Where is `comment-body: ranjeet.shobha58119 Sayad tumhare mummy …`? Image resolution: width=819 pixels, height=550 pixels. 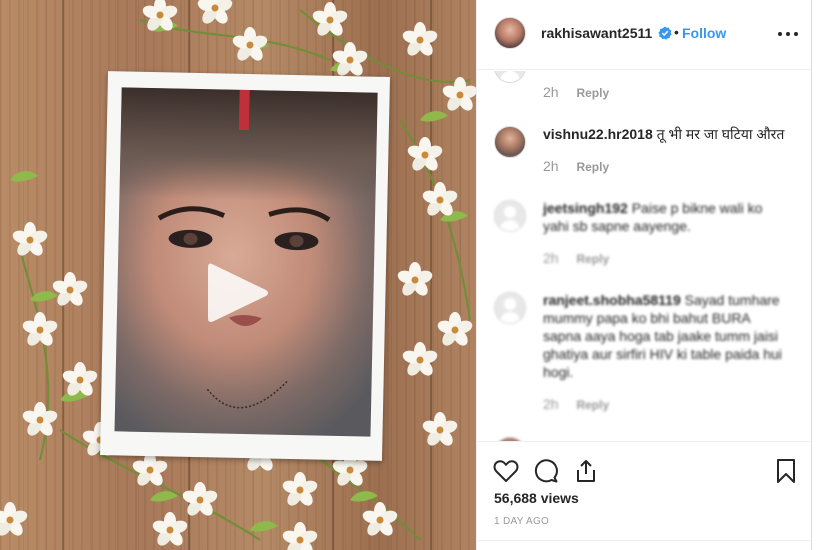 comment-body: ranjeet.shobha58119 Sayad tumhare mummy … is located at coordinates (667, 336).